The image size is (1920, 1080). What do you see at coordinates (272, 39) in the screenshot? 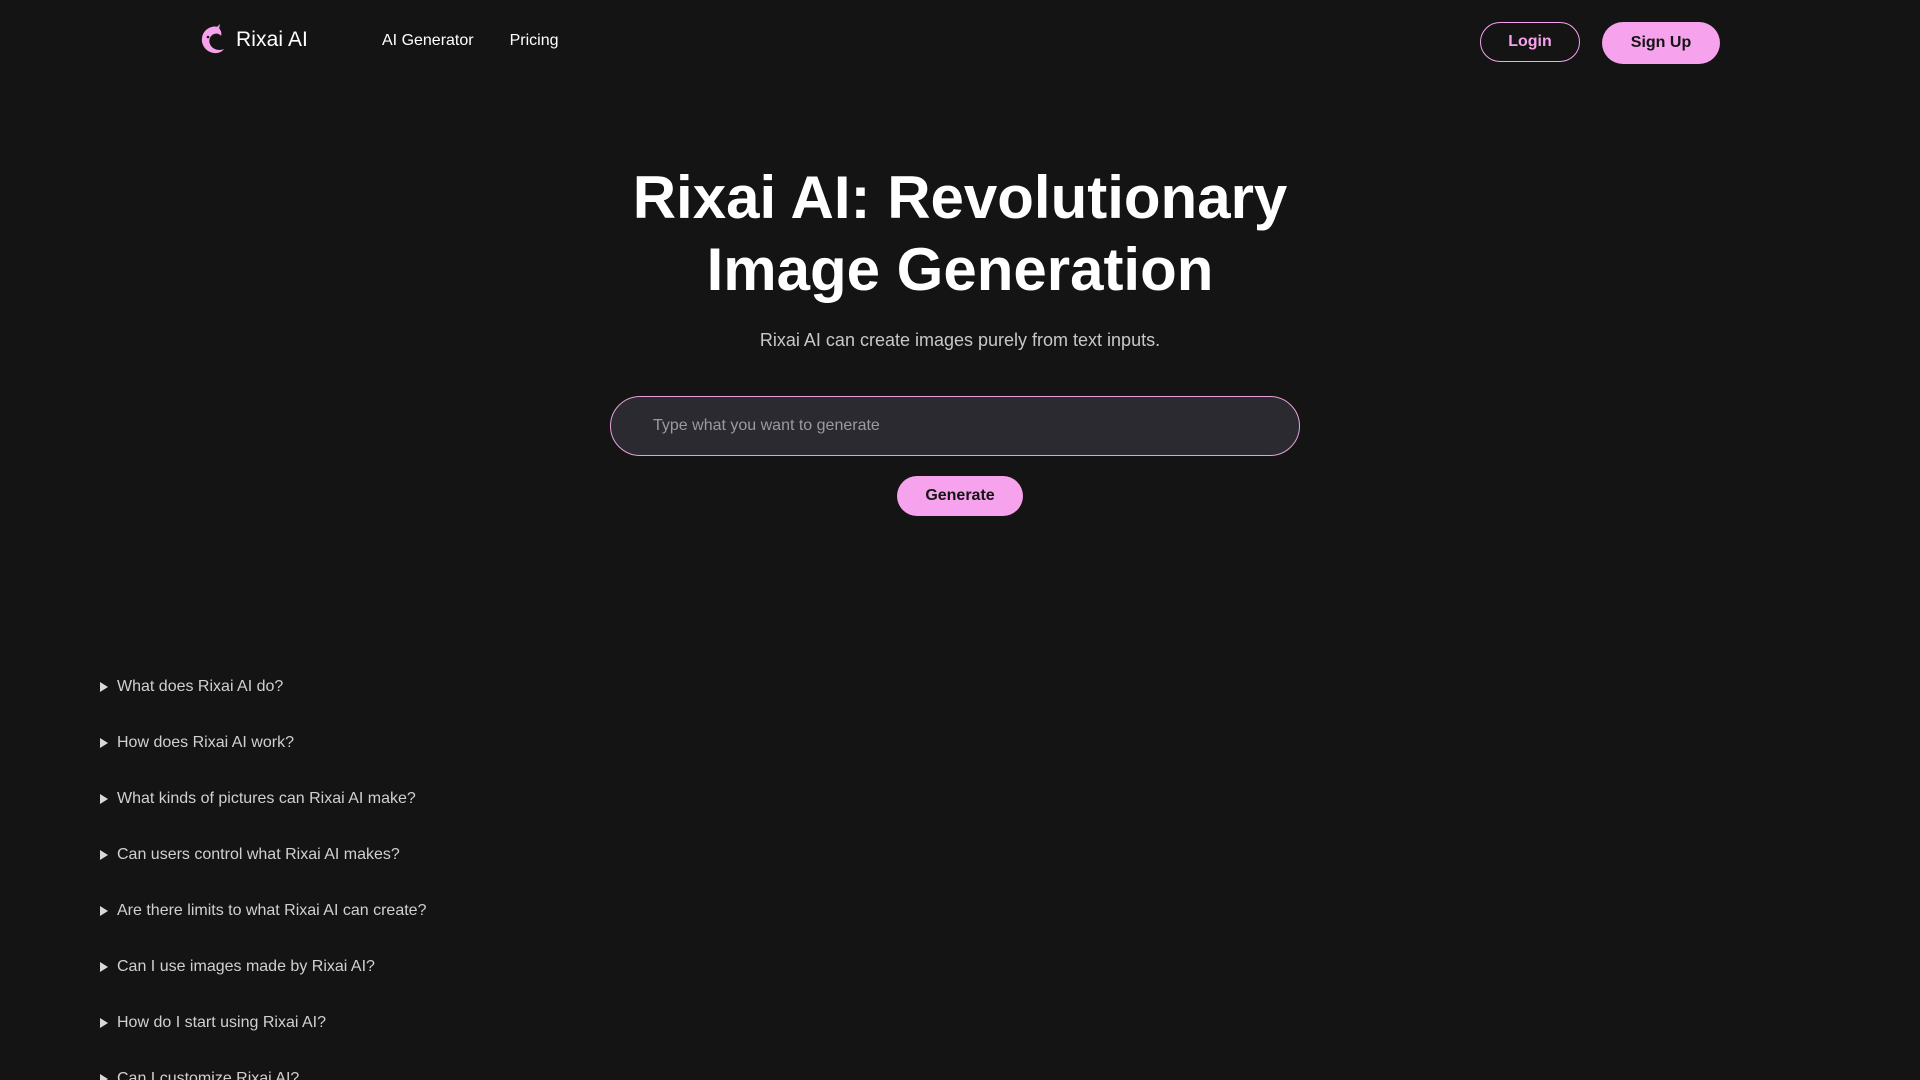
I see `brand-name: Rixai AI` at bounding box center [272, 39].